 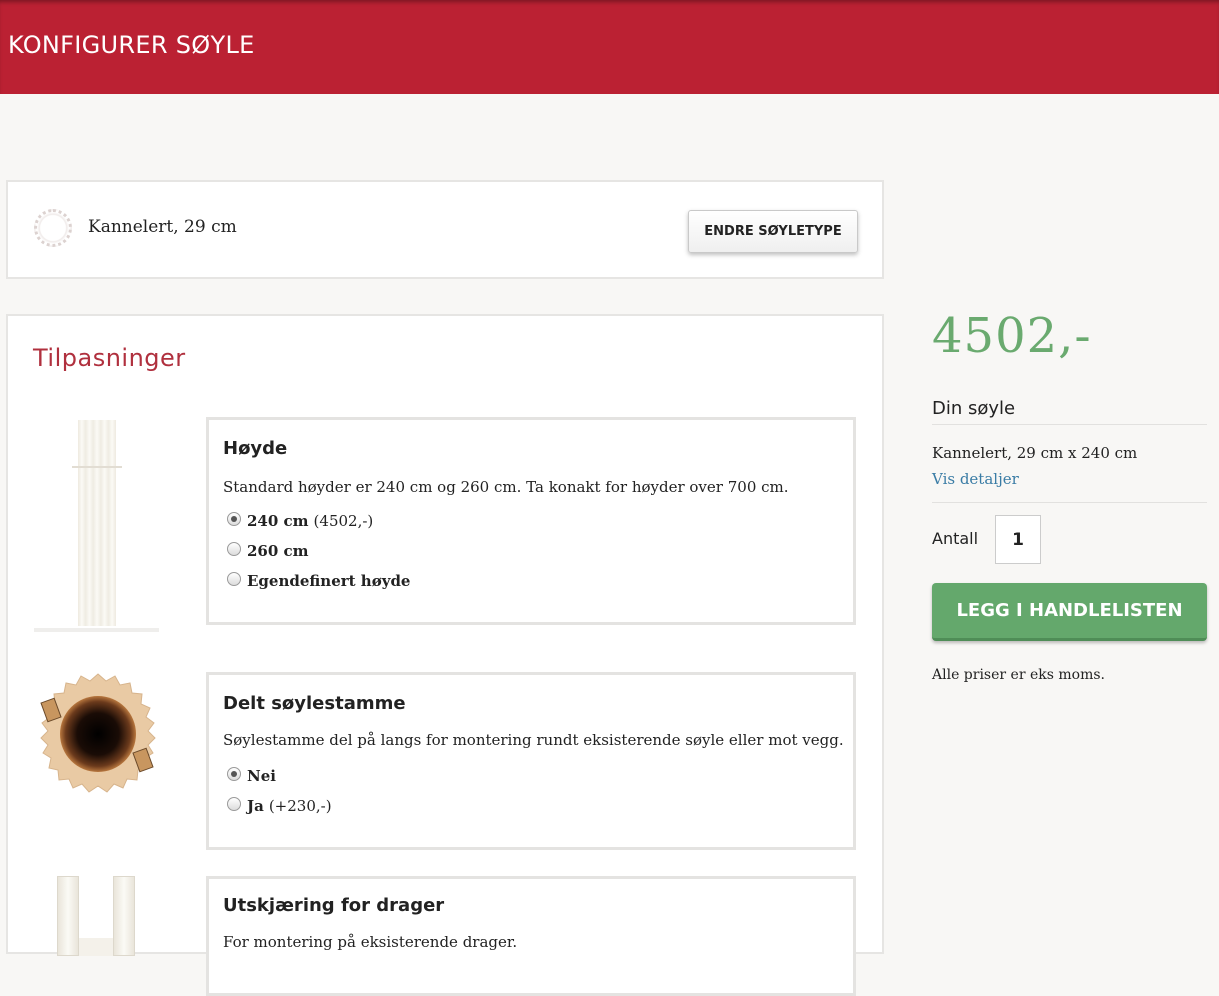 I want to click on split-title: Delt søylestamme, so click(x=314, y=703).